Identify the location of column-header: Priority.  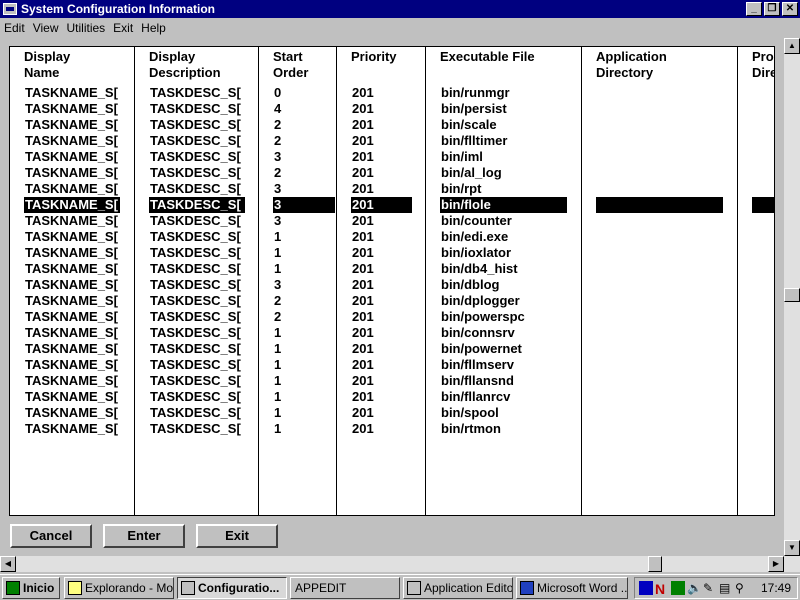
(374, 57).